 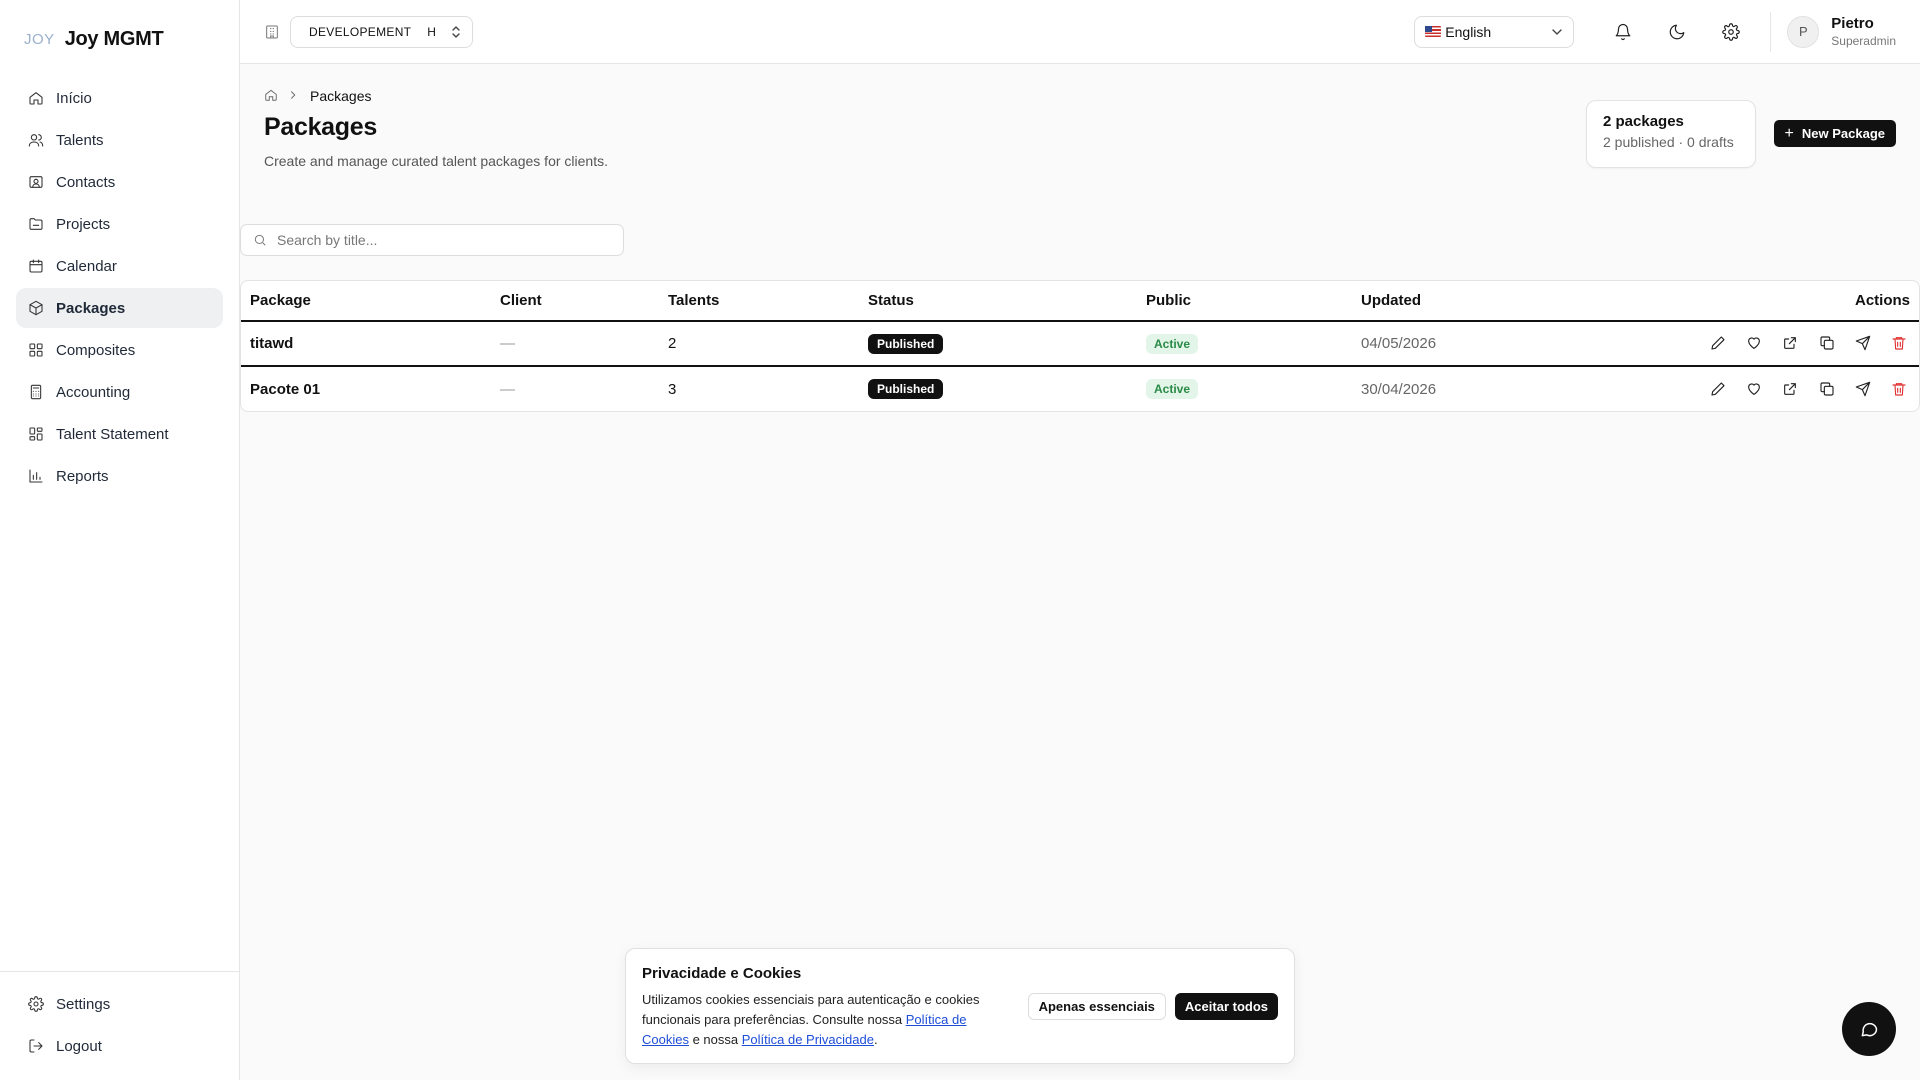 I want to click on essential-only-button: Apenas essenciais, so click(x=1096, y=1006).